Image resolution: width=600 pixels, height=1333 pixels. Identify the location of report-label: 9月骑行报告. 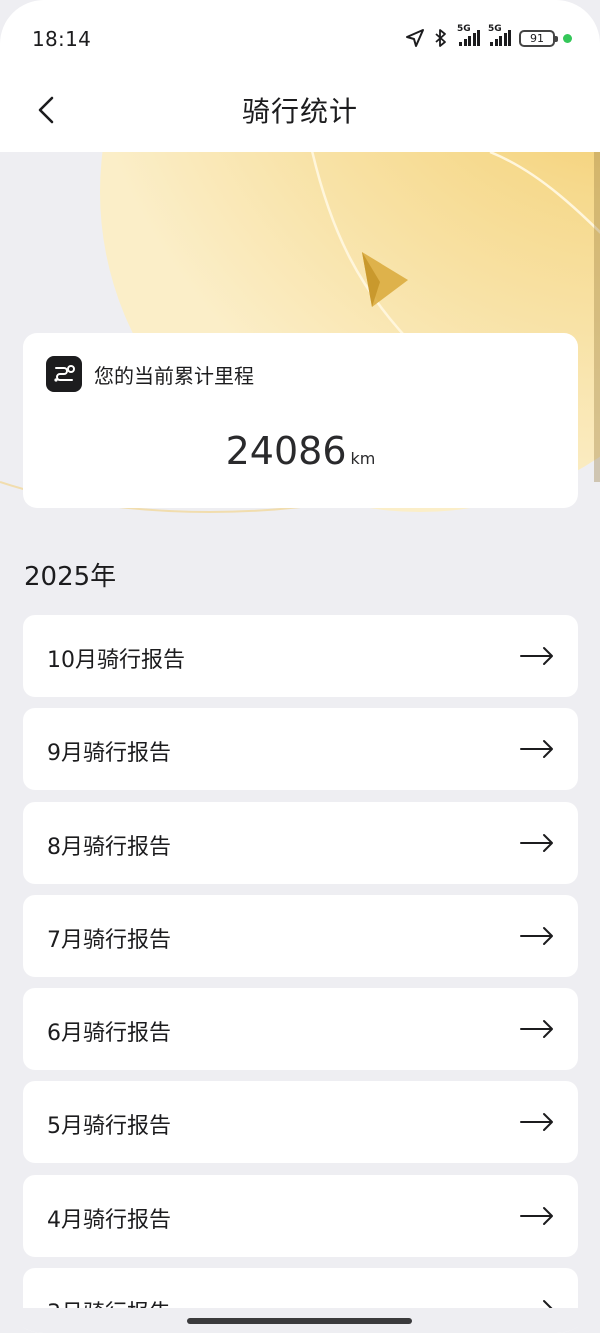
(109, 754).